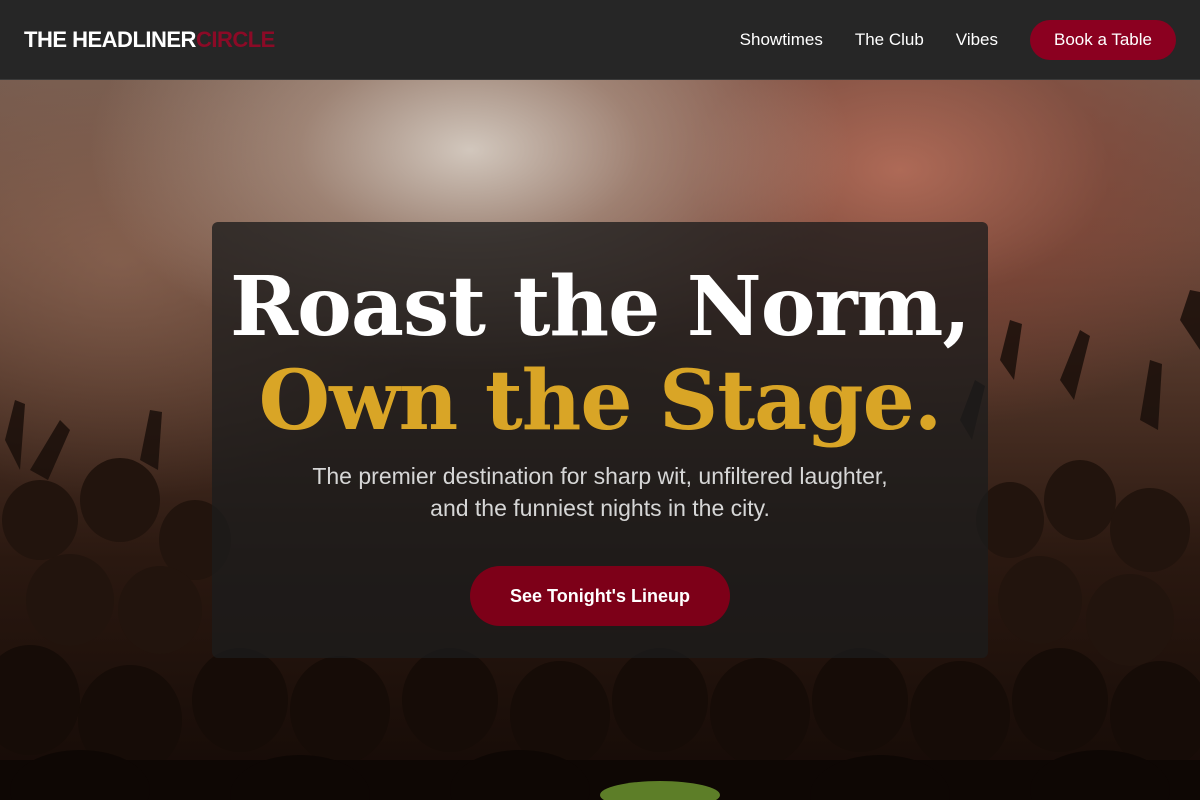 Image resolution: width=1200 pixels, height=800 pixels. What do you see at coordinates (600, 508) in the screenshot?
I see `hero-subtitle-line2: and the funniest nights in the city.` at bounding box center [600, 508].